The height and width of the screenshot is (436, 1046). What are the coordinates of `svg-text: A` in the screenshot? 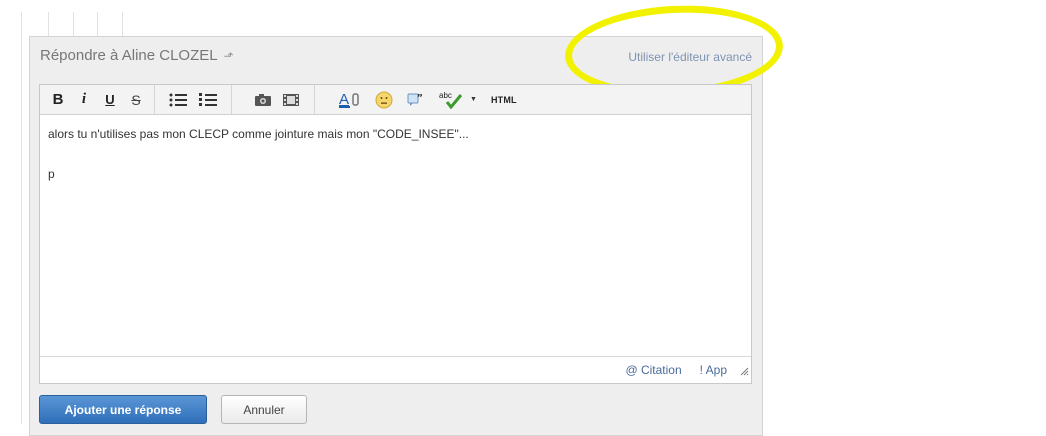 It's located at (344, 99).